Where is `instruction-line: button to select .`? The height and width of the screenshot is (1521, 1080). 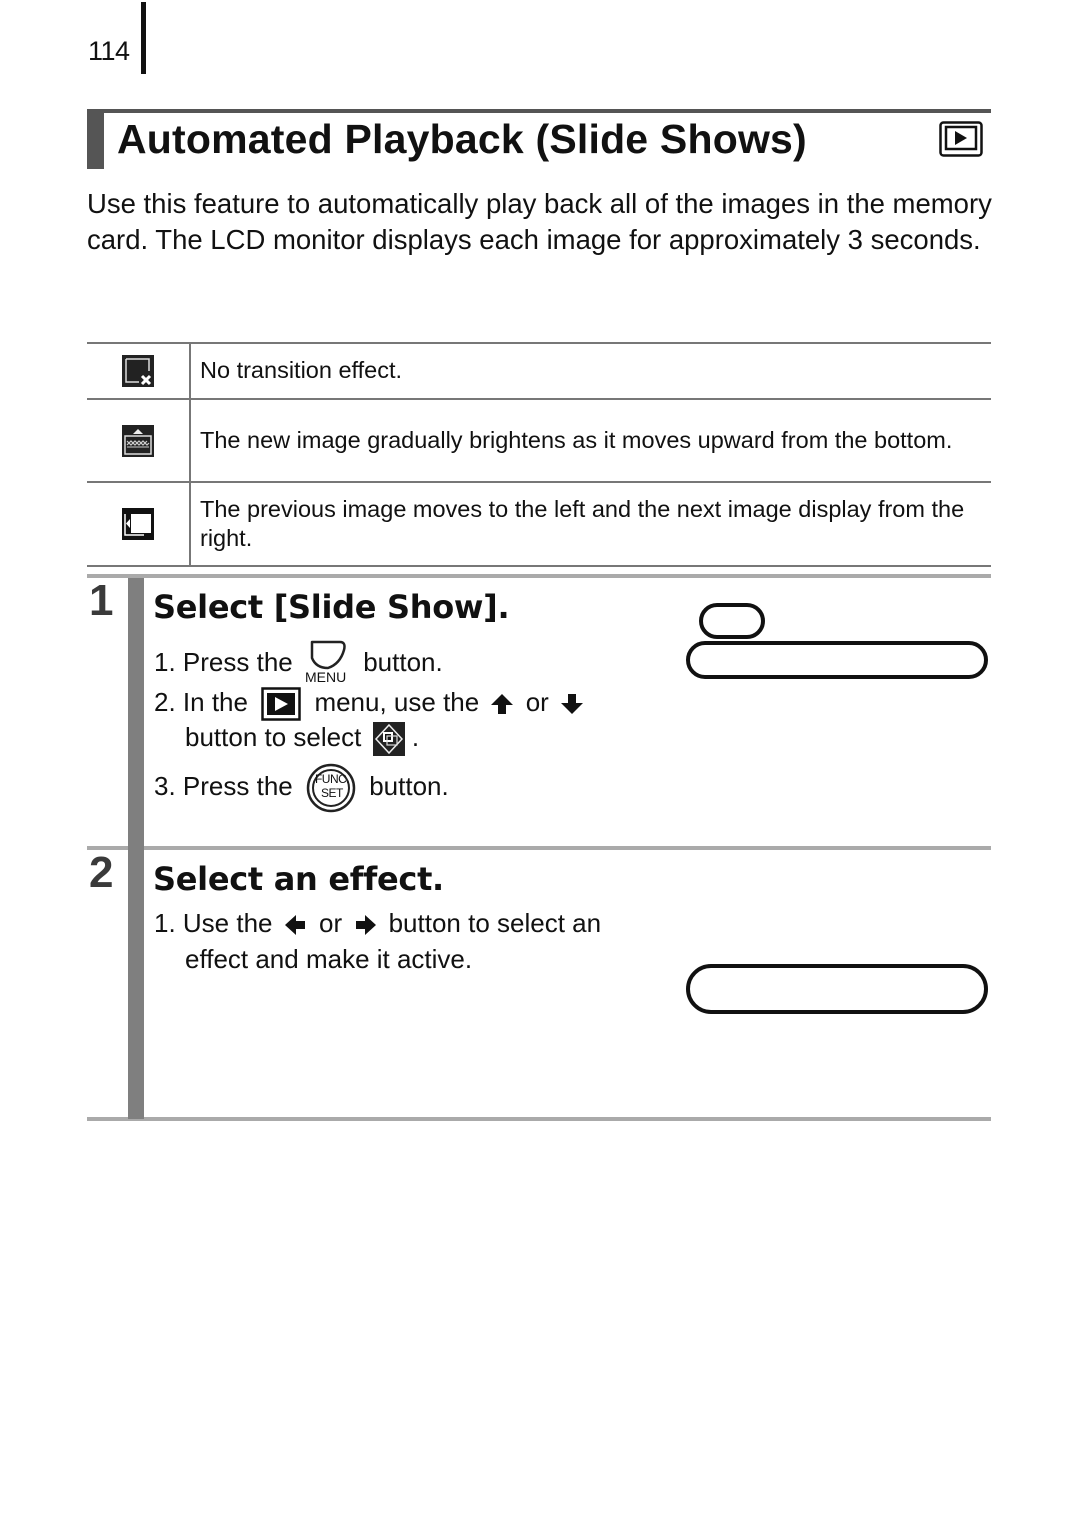
instruction-line: button to select . is located at coordinates (302, 738).